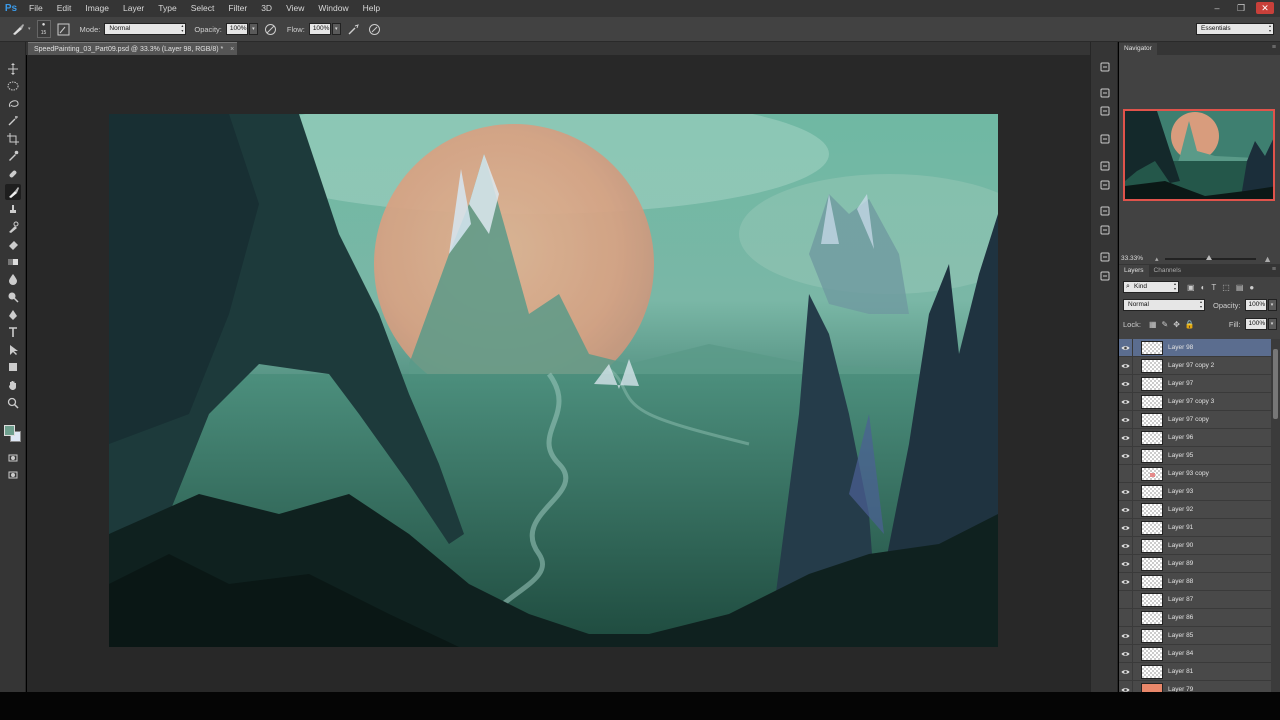  I want to click on move-icon, so click(13, 69).